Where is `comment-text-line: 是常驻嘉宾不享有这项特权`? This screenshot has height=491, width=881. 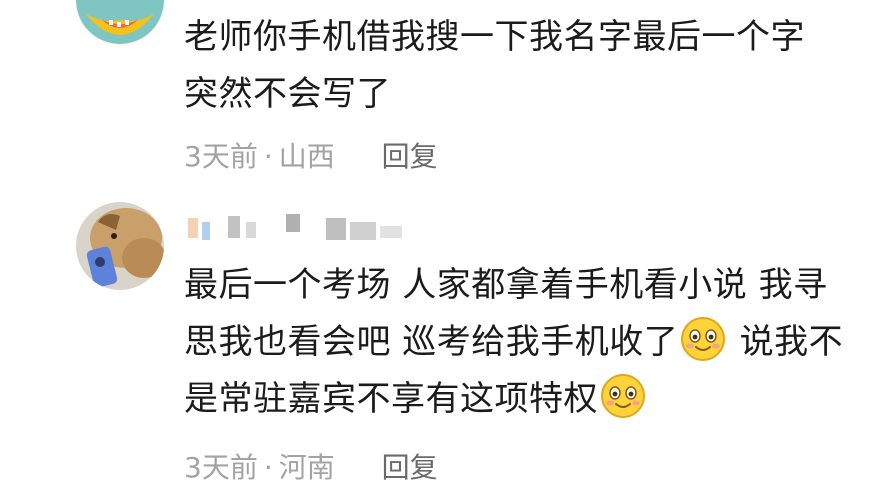
comment-text-line: 是常驻嘉宾不享有这项特权 is located at coordinates (524, 399).